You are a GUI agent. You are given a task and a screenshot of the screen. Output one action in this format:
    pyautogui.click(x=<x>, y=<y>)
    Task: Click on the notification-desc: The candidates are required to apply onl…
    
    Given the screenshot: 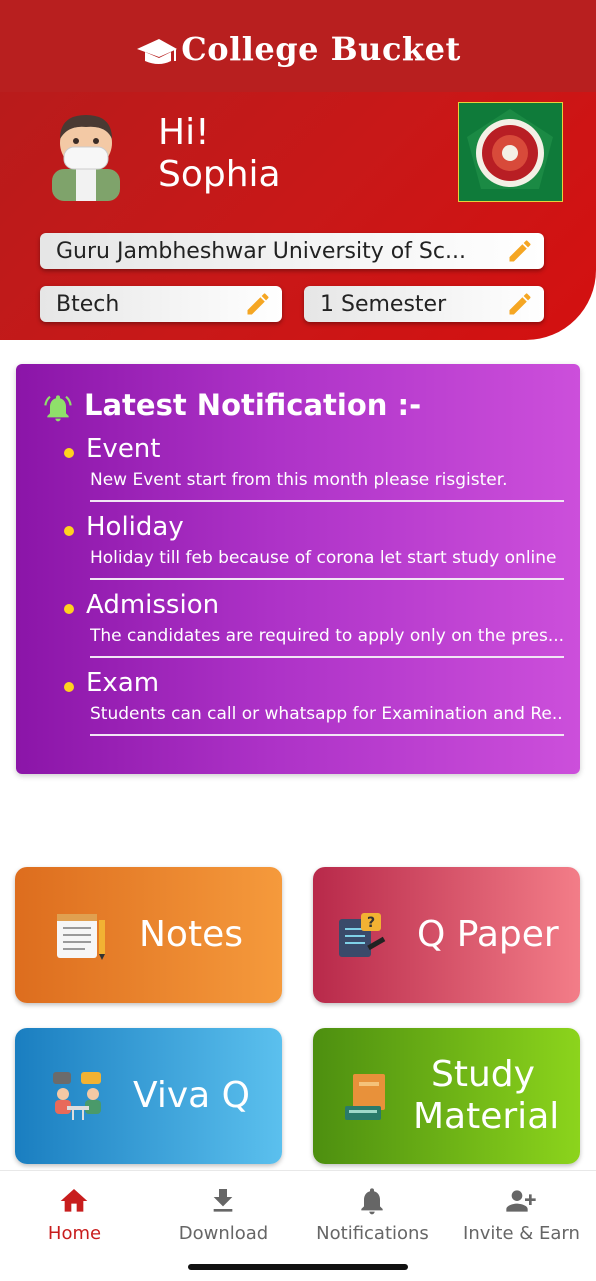 What is the action you would take?
    pyautogui.click(x=327, y=636)
    